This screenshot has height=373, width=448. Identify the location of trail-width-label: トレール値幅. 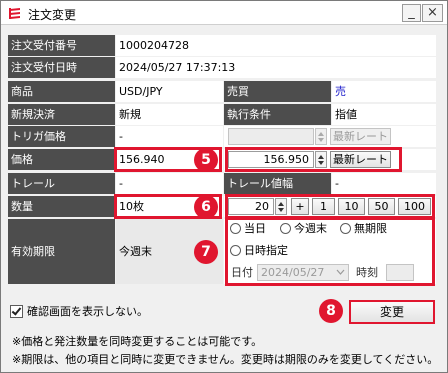
(277, 183).